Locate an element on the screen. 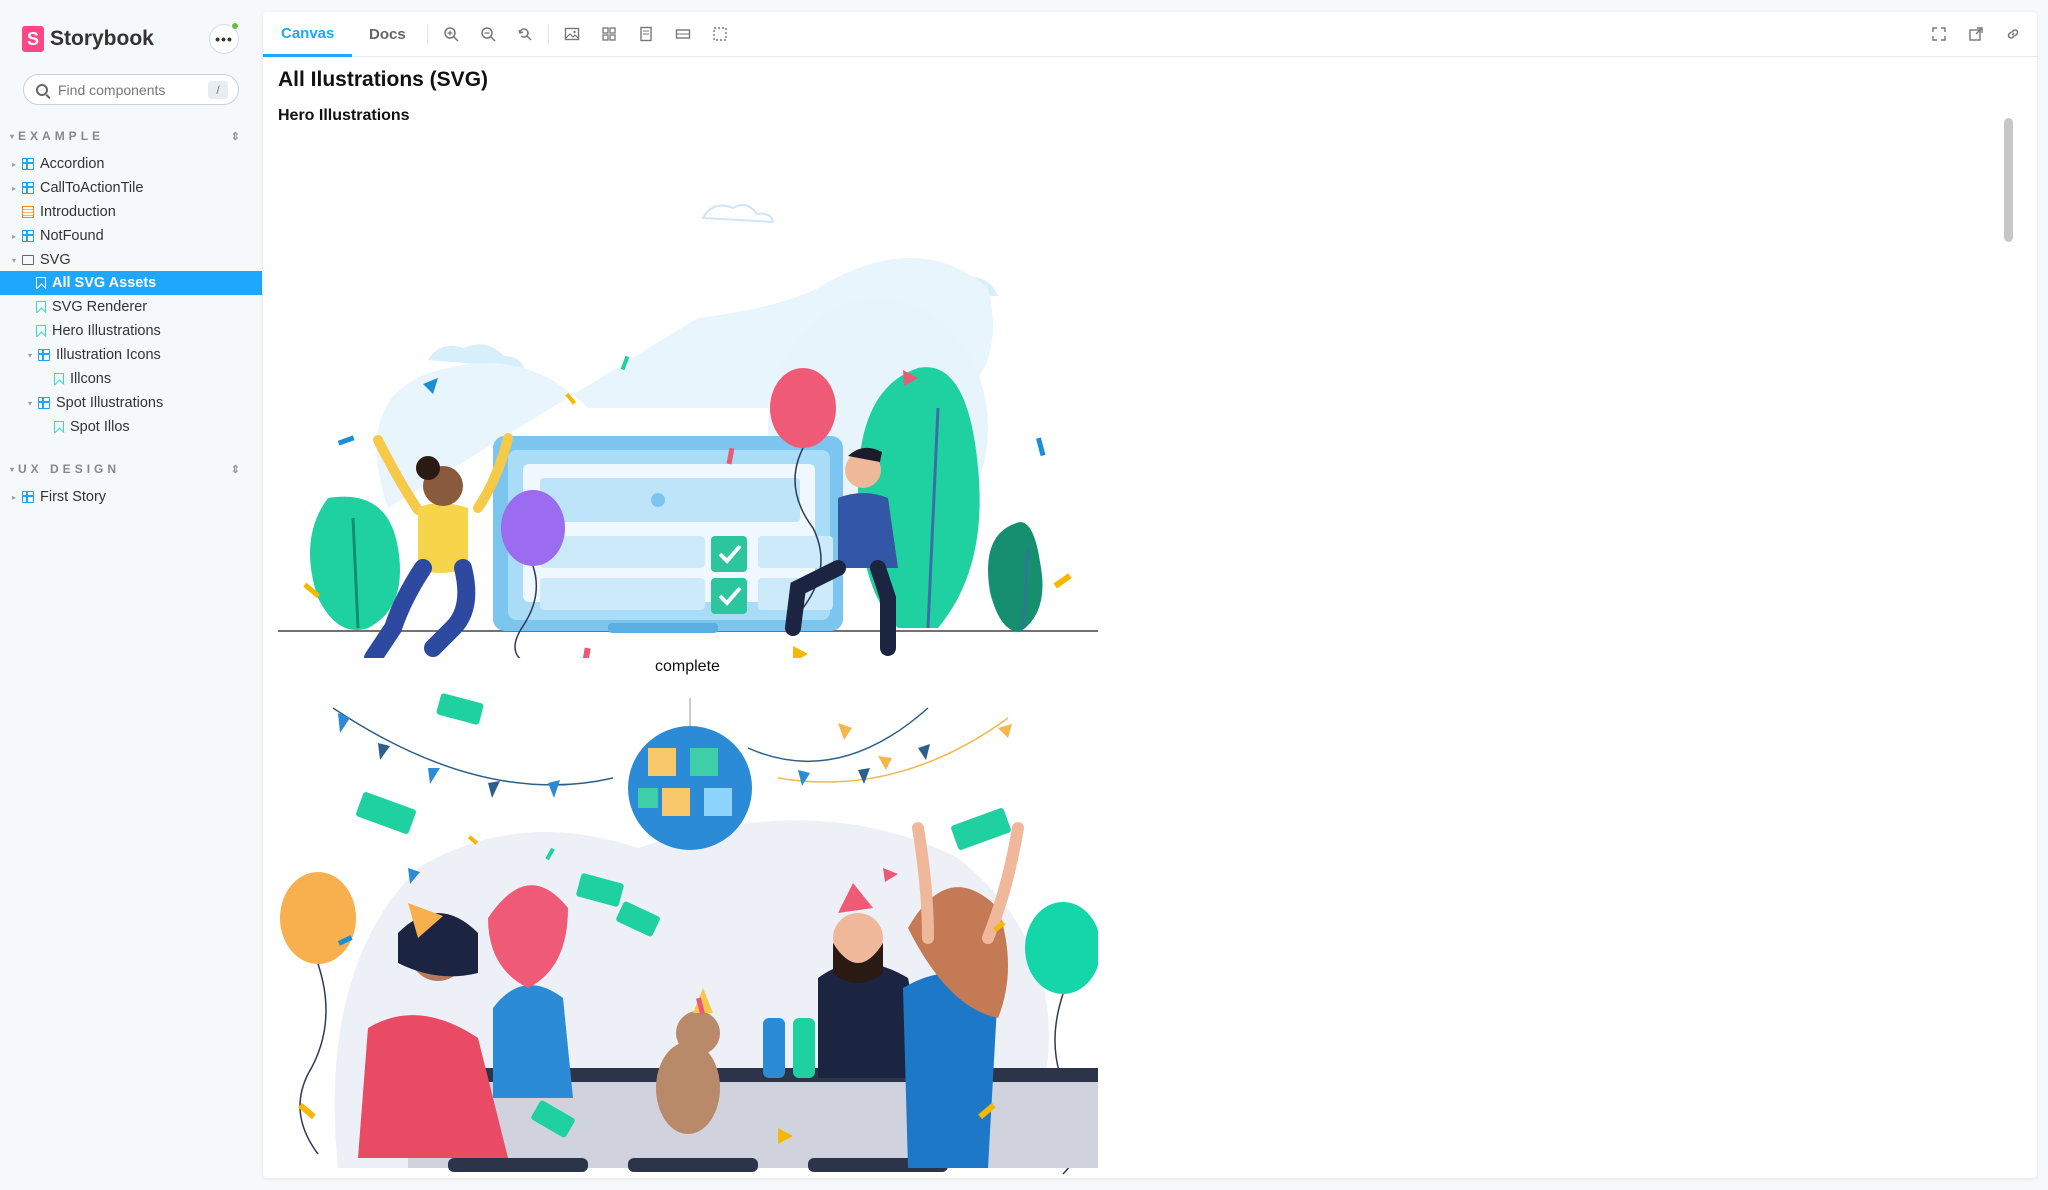  sidebar-item-label: CallToActionTile is located at coordinates (92, 188).